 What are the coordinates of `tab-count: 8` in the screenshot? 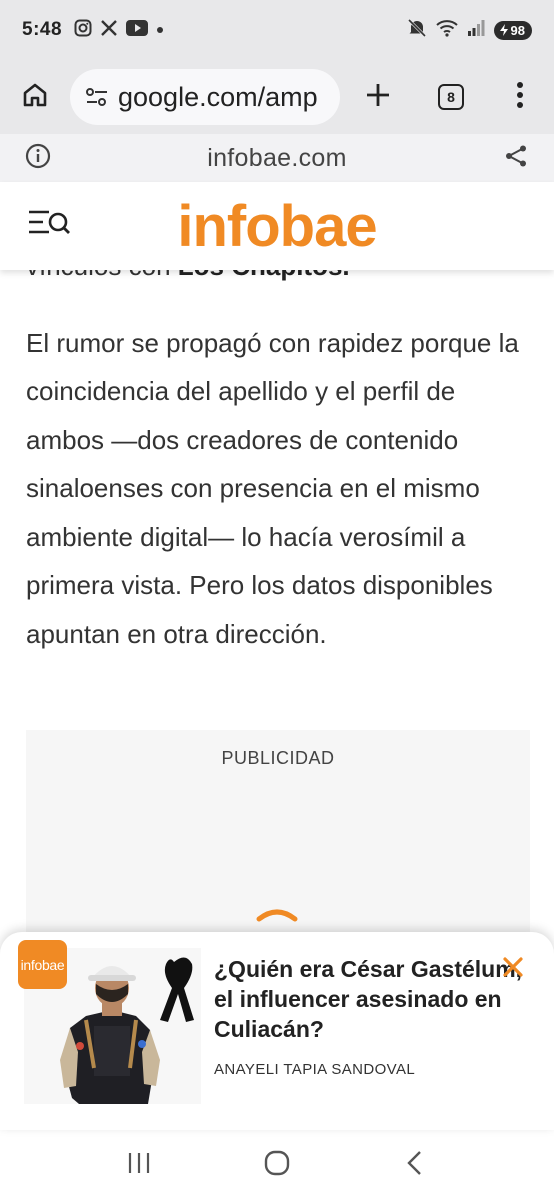 It's located at (451, 97).